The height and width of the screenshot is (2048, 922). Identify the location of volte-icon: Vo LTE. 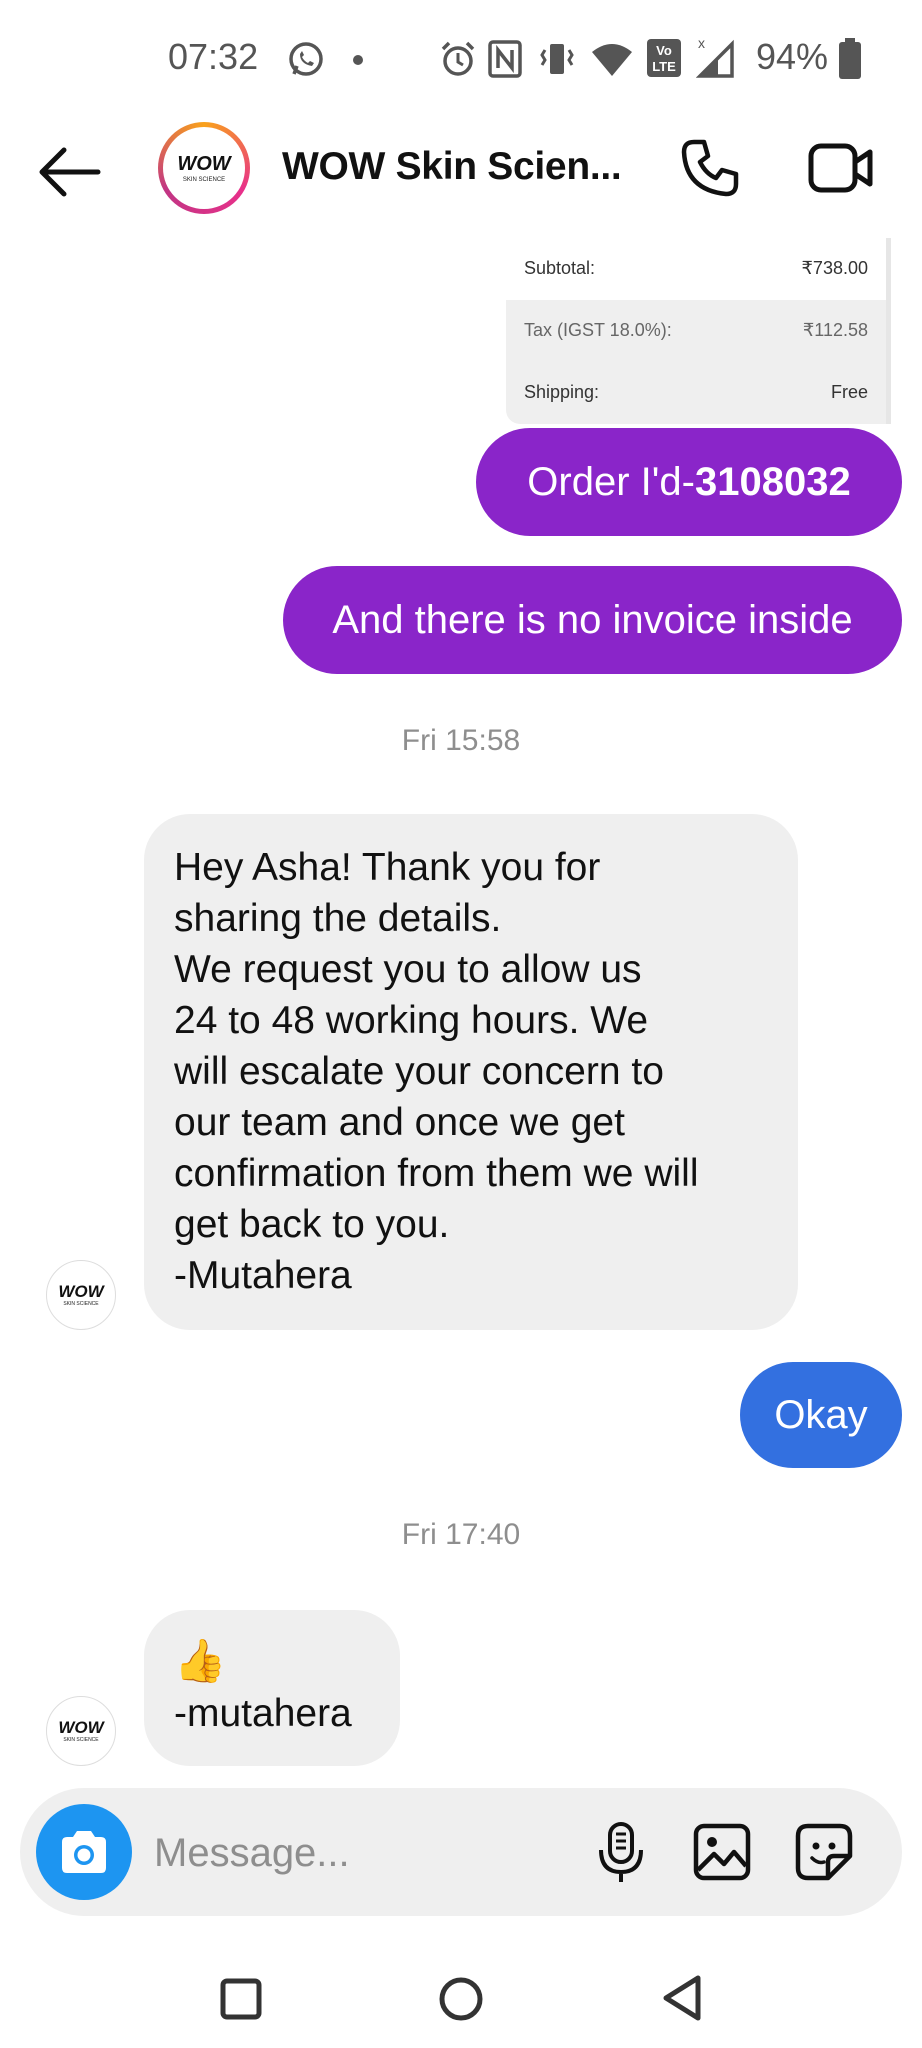
(664, 58).